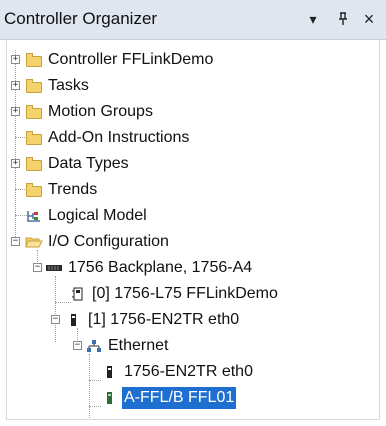 The width and height of the screenshot is (386, 426). Describe the element at coordinates (81, 18) in the screenshot. I see `panel-title: Controller Organizer` at that location.